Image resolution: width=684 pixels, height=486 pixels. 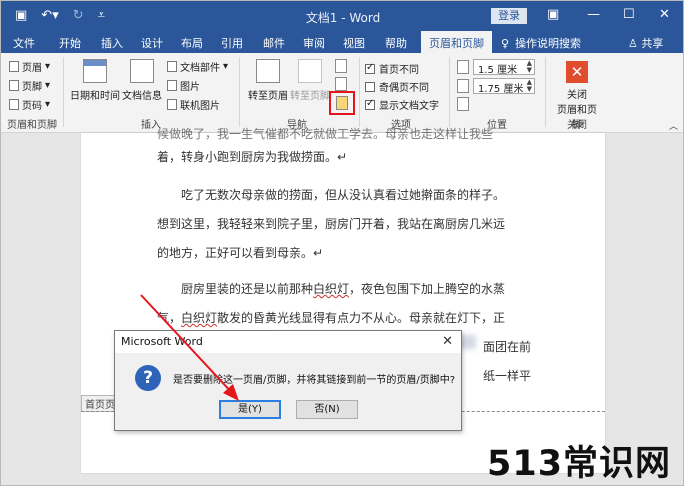 I want to click on arrow-shaft, so click(x=188, y=345).